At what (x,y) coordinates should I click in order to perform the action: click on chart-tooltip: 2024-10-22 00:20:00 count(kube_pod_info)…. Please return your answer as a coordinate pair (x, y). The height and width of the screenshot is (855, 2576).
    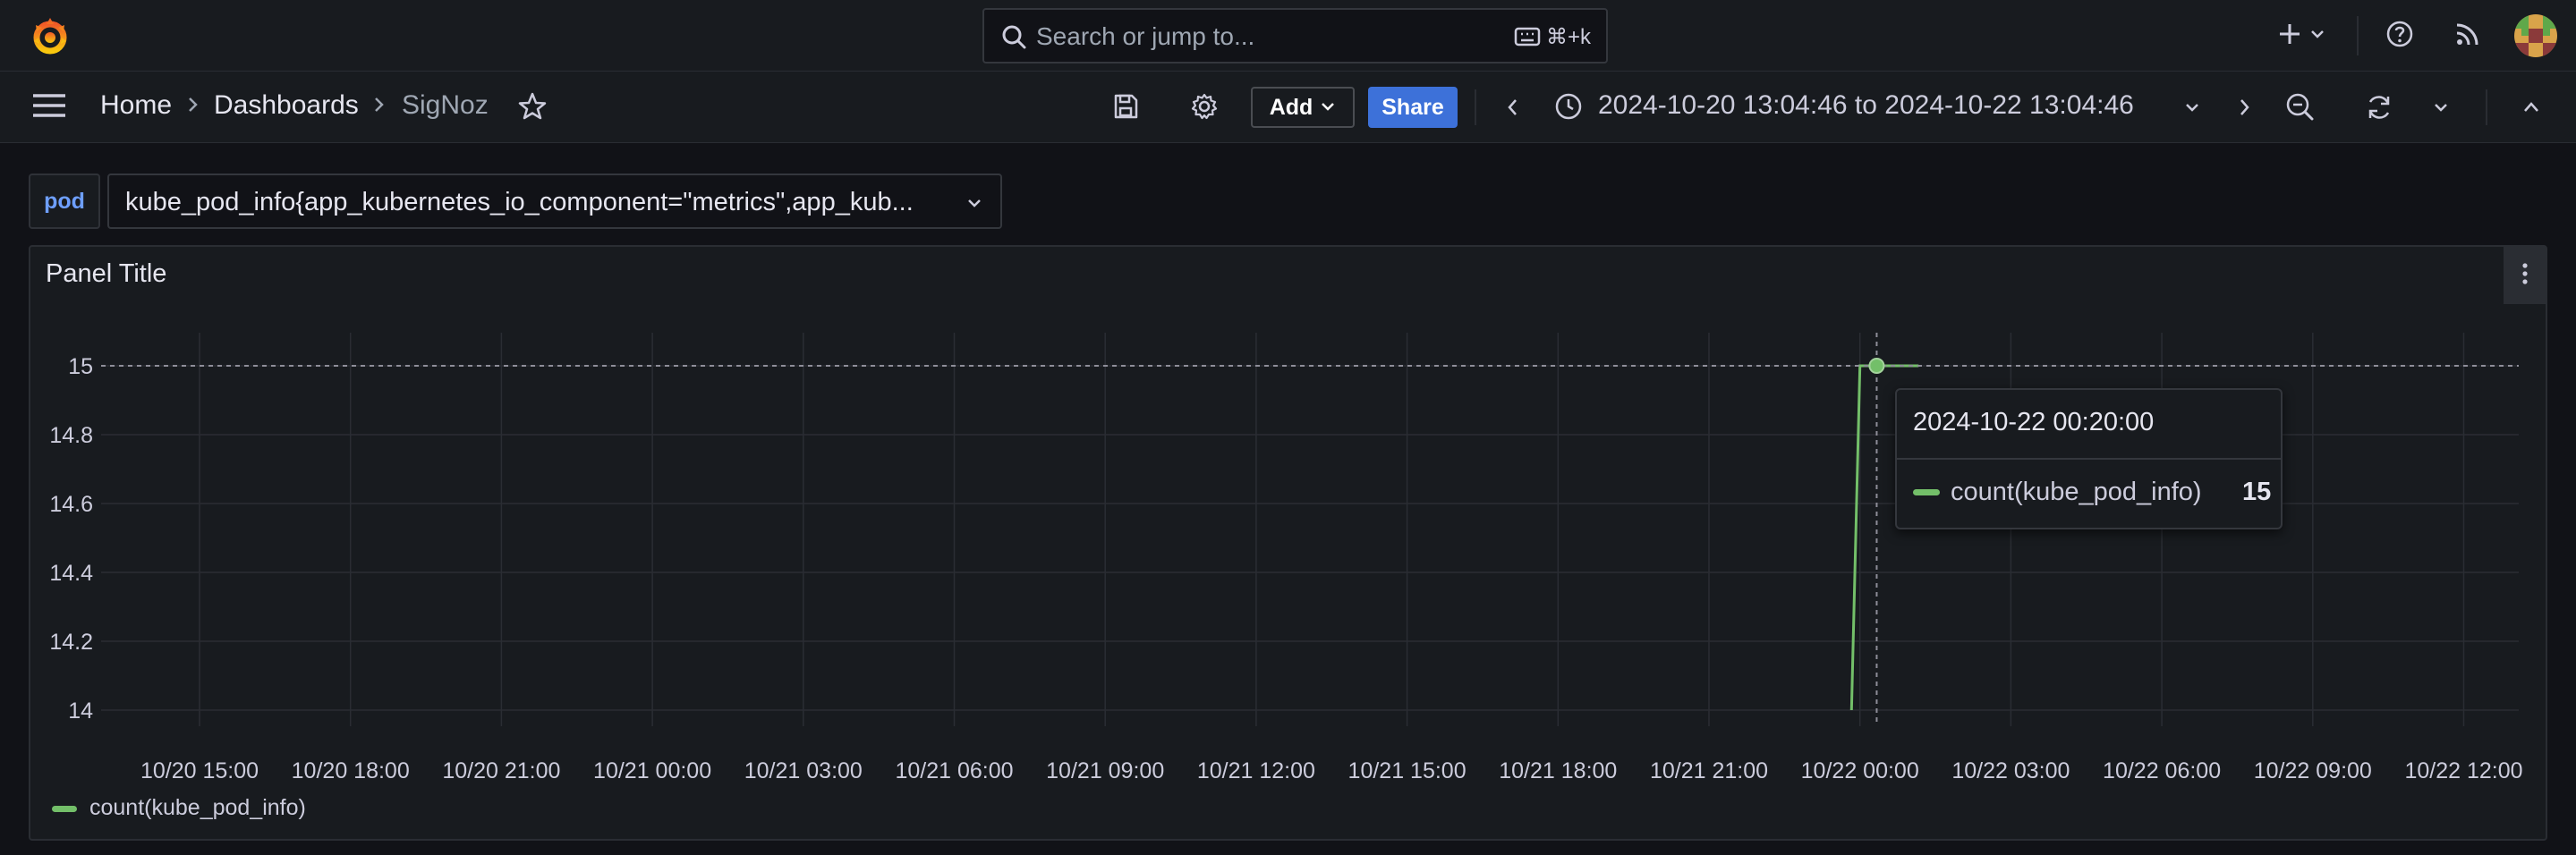
    Looking at the image, I should click on (2089, 459).